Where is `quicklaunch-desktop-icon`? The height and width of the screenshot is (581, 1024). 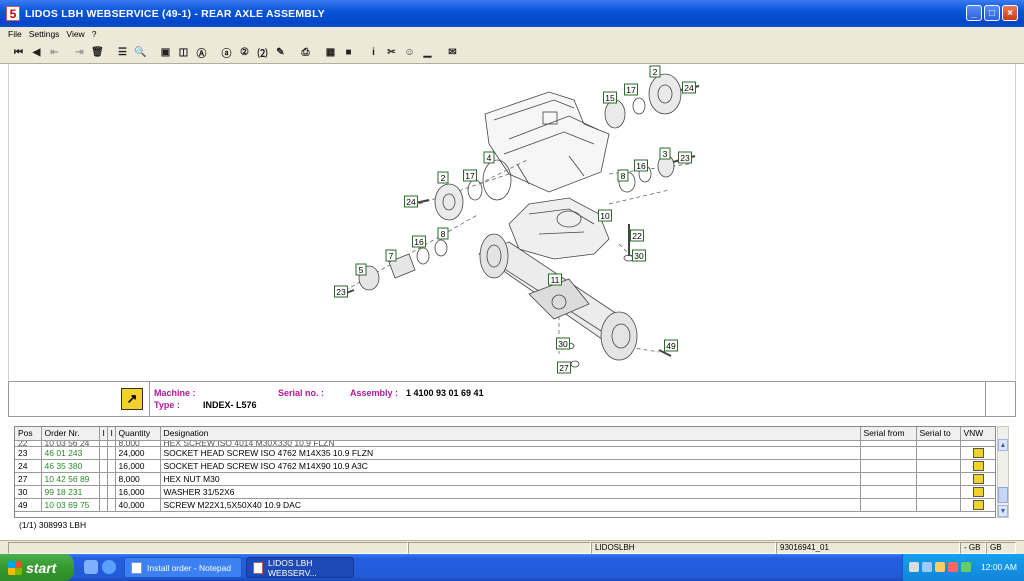 quicklaunch-desktop-icon is located at coordinates (91, 567).